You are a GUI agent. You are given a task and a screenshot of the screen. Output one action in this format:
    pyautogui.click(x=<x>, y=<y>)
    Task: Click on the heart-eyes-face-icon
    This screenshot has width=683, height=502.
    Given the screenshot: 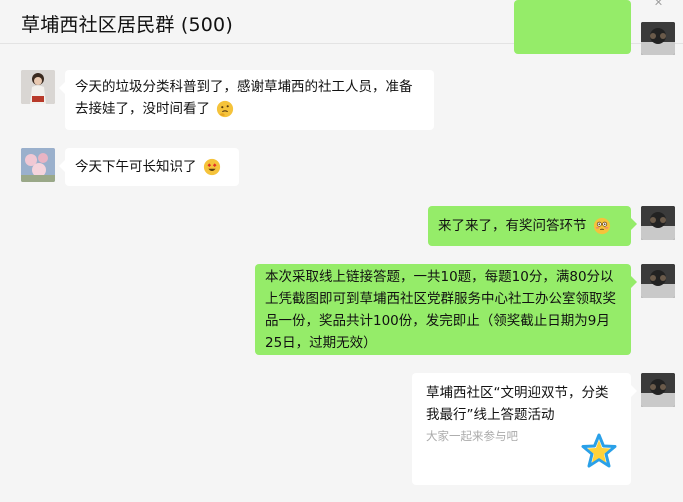 What is the action you would take?
    pyautogui.click(x=211, y=167)
    